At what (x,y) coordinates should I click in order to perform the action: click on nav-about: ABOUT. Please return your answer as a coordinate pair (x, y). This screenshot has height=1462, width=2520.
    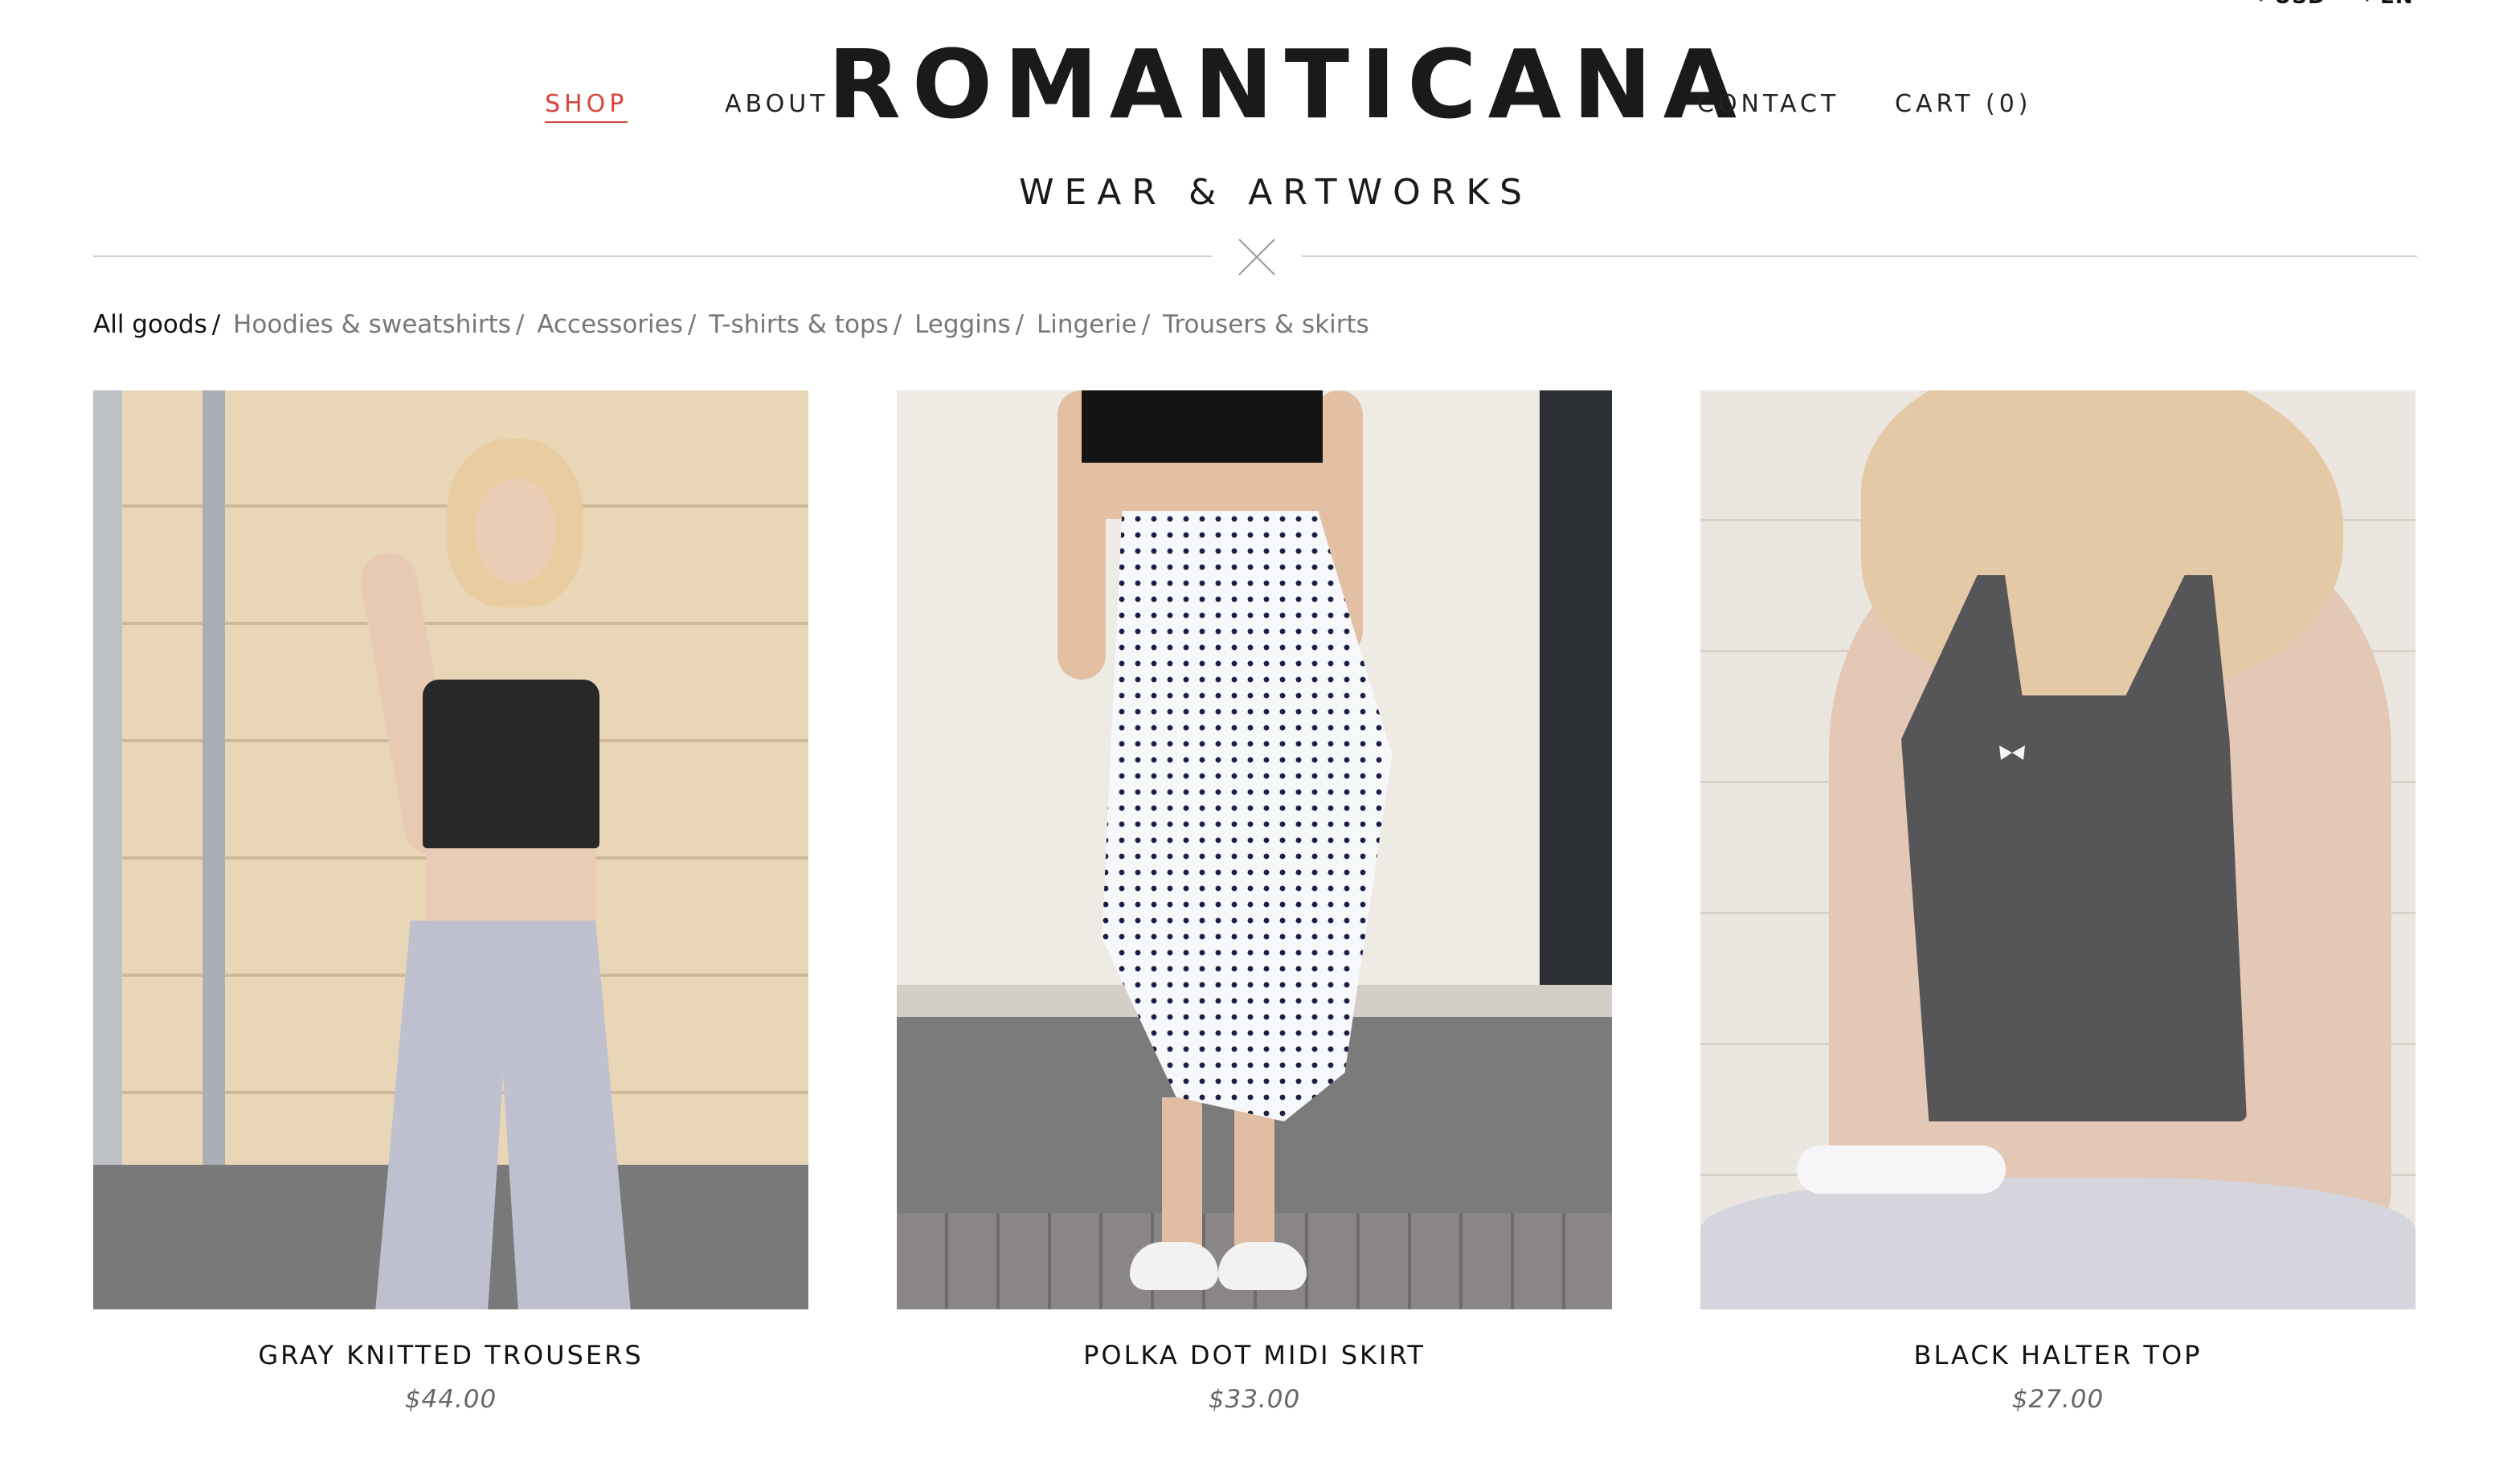
    Looking at the image, I should click on (776, 104).